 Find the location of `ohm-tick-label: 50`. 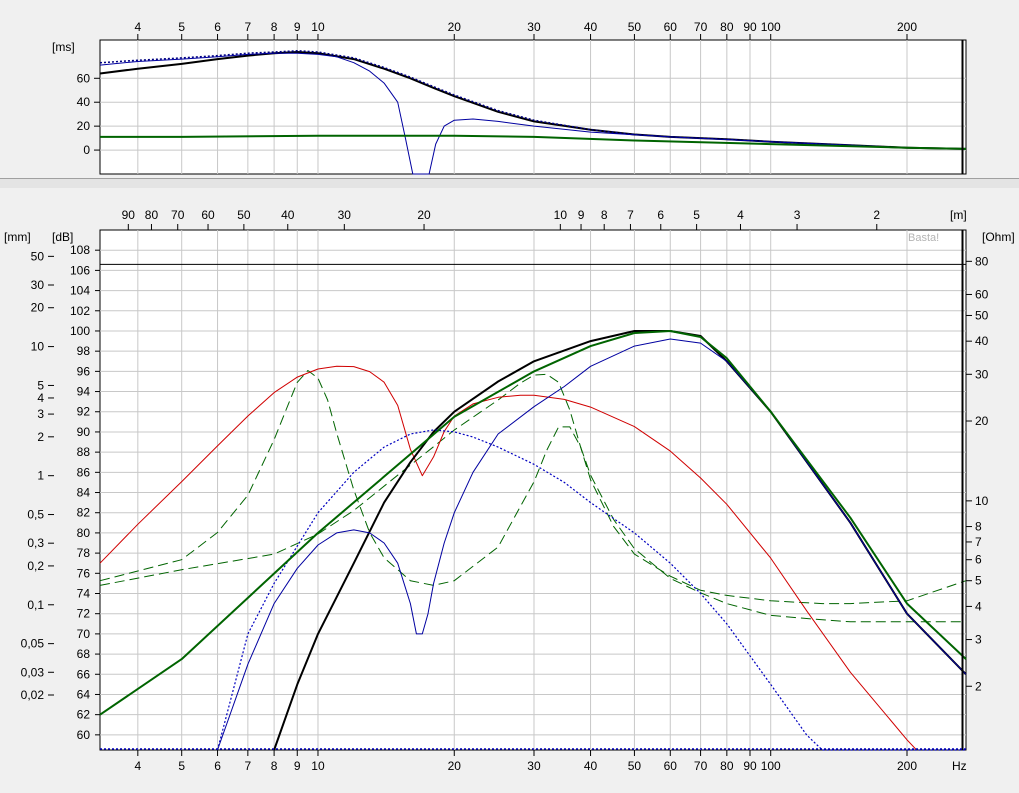

ohm-tick-label: 50 is located at coordinates (982, 315).